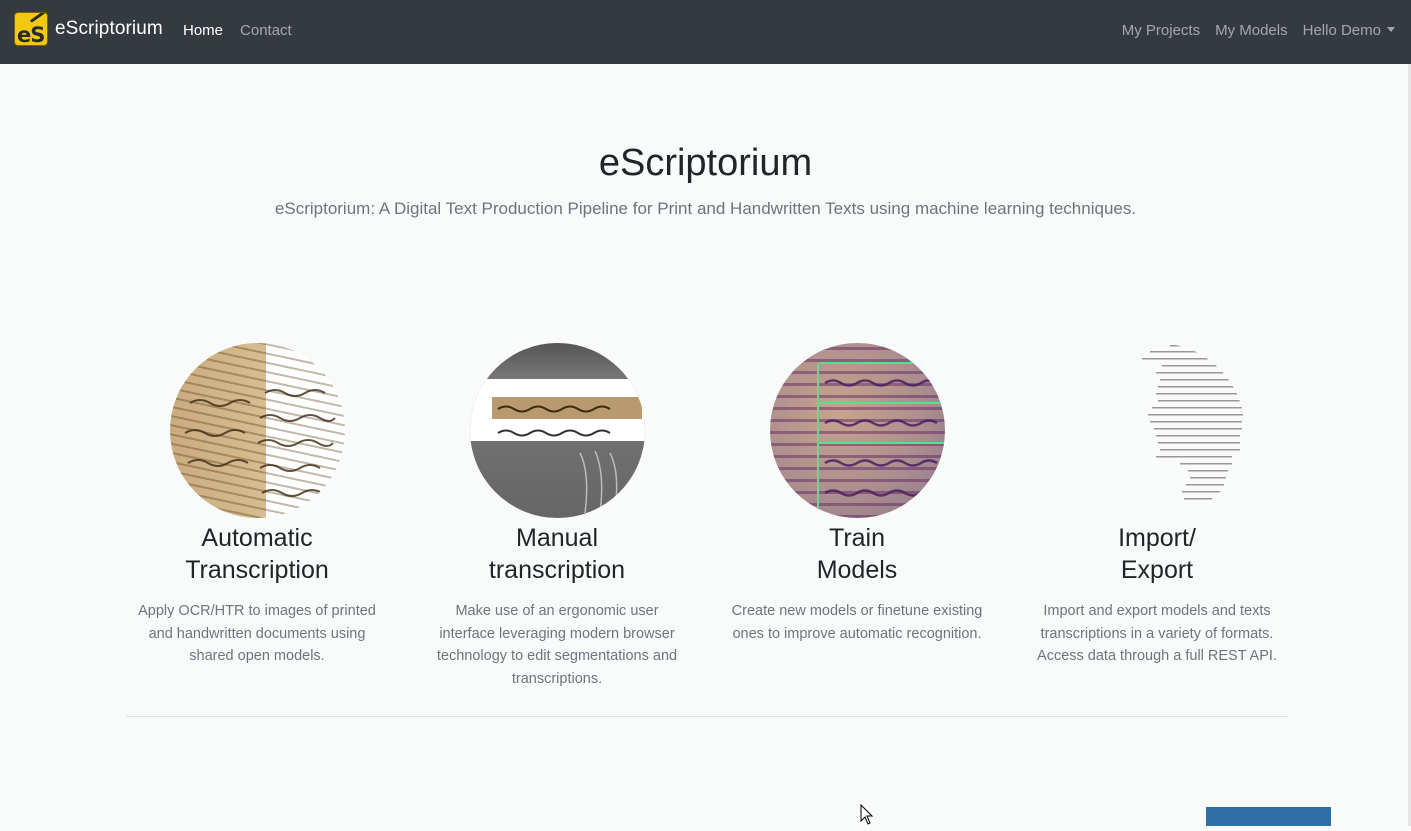  I want to click on feature-title-line: Transcription, so click(257, 570).